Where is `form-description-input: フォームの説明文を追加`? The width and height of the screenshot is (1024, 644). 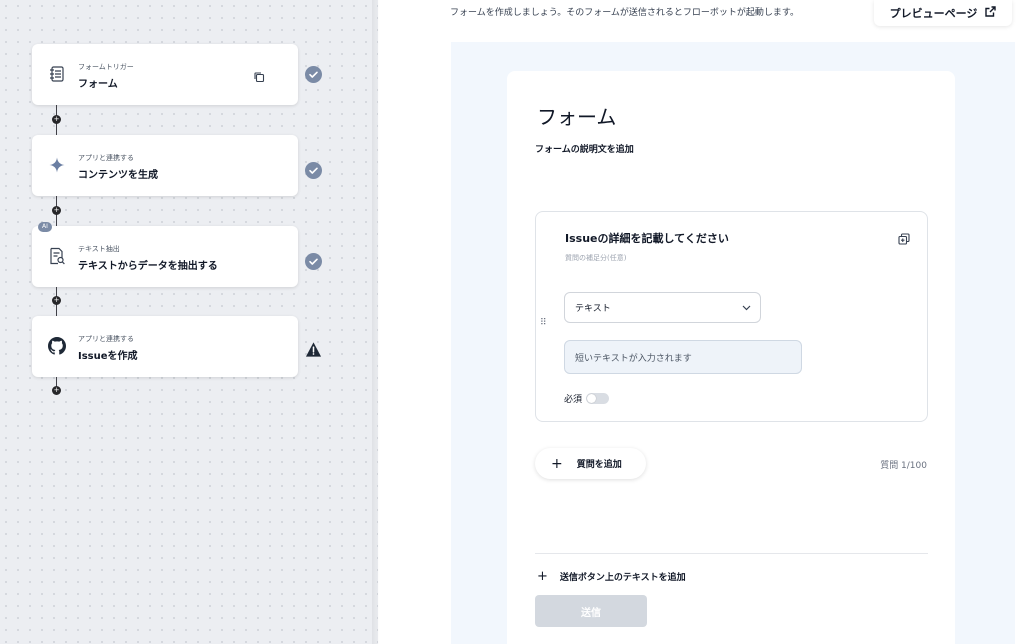 form-description-input: フォームの説明文を追加 is located at coordinates (584, 148).